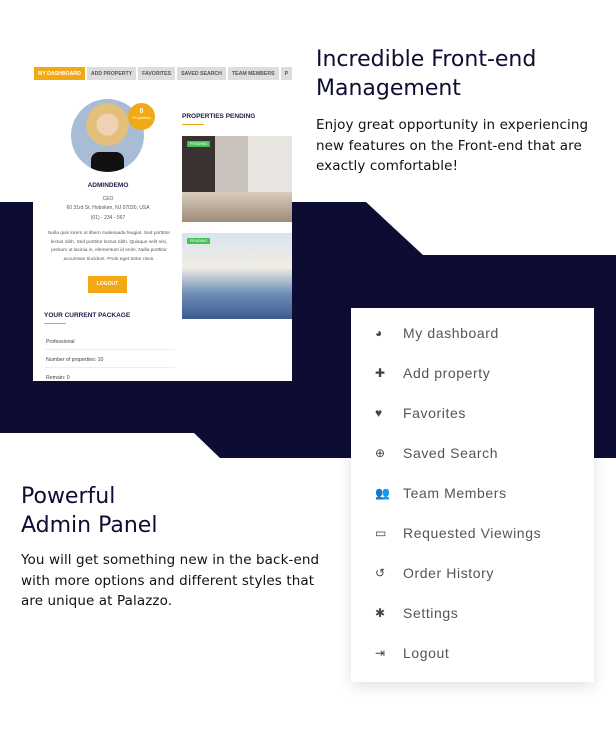 This screenshot has height=739, width=616. I want to click on user-role: CEO, so click(108, 199).